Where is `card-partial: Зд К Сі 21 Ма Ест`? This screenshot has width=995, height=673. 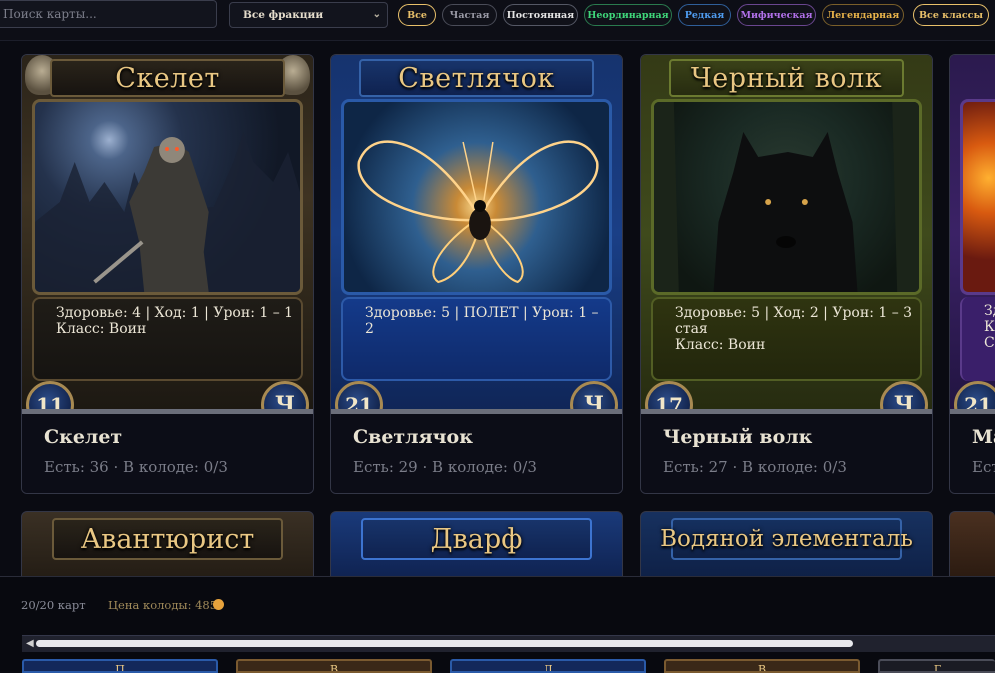 card-partial: Зд К Сі 21 Ма Ест is located at coordinates (972, 274).